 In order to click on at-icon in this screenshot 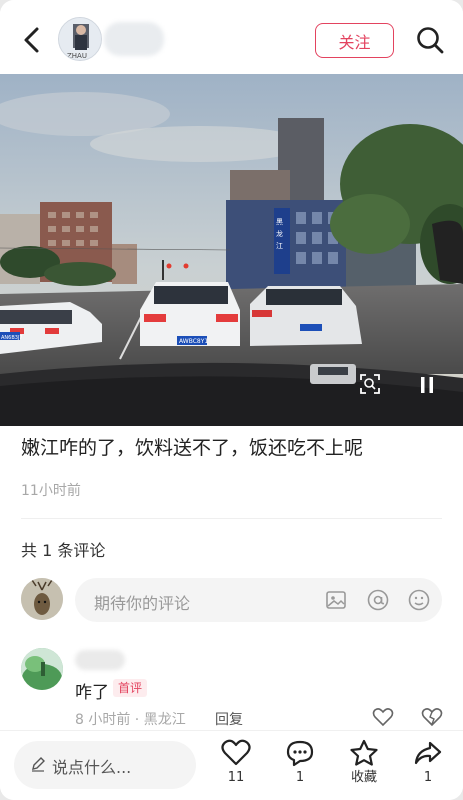, I will do `click(378, 600)`.